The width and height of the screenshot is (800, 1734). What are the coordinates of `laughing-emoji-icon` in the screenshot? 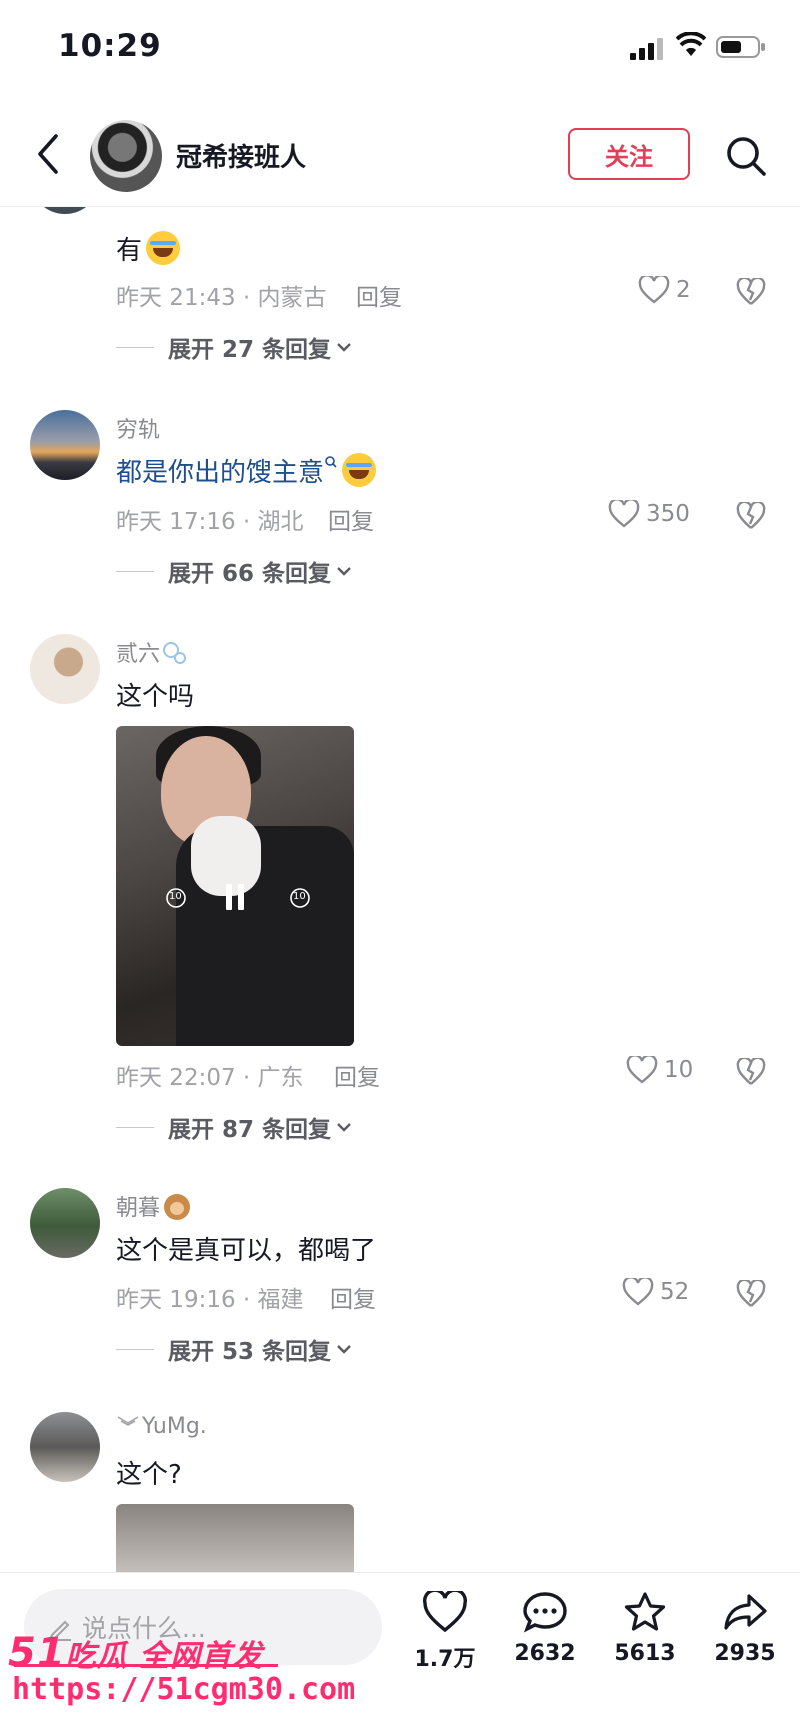 It's located at (163, 248).